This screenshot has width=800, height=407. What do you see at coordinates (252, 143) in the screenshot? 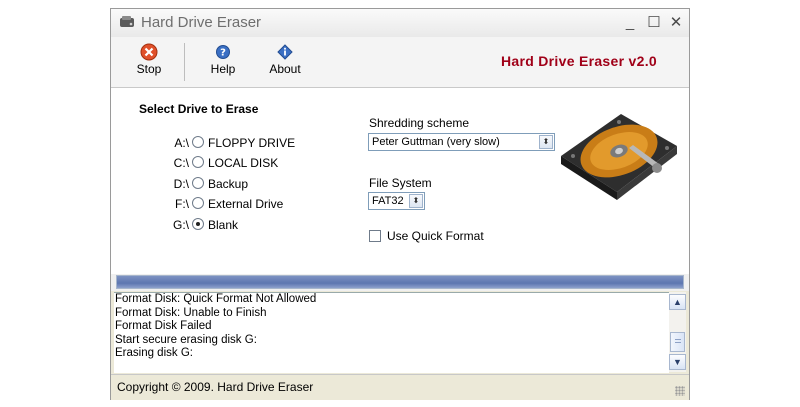
I see `drive-label: FLOPPY DRIVE` at bounding box center [252, 143].